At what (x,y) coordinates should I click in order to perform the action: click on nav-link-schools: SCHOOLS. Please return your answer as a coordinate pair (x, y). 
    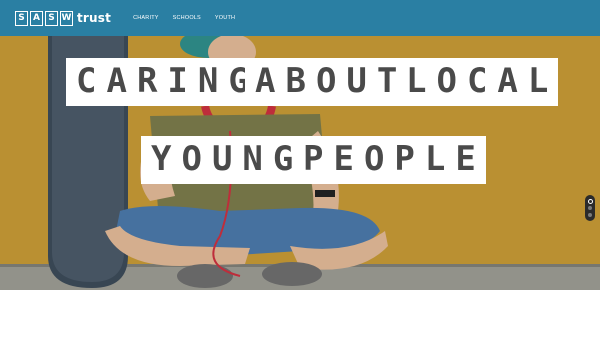
    Looking at the image, I should click on (187, 18).